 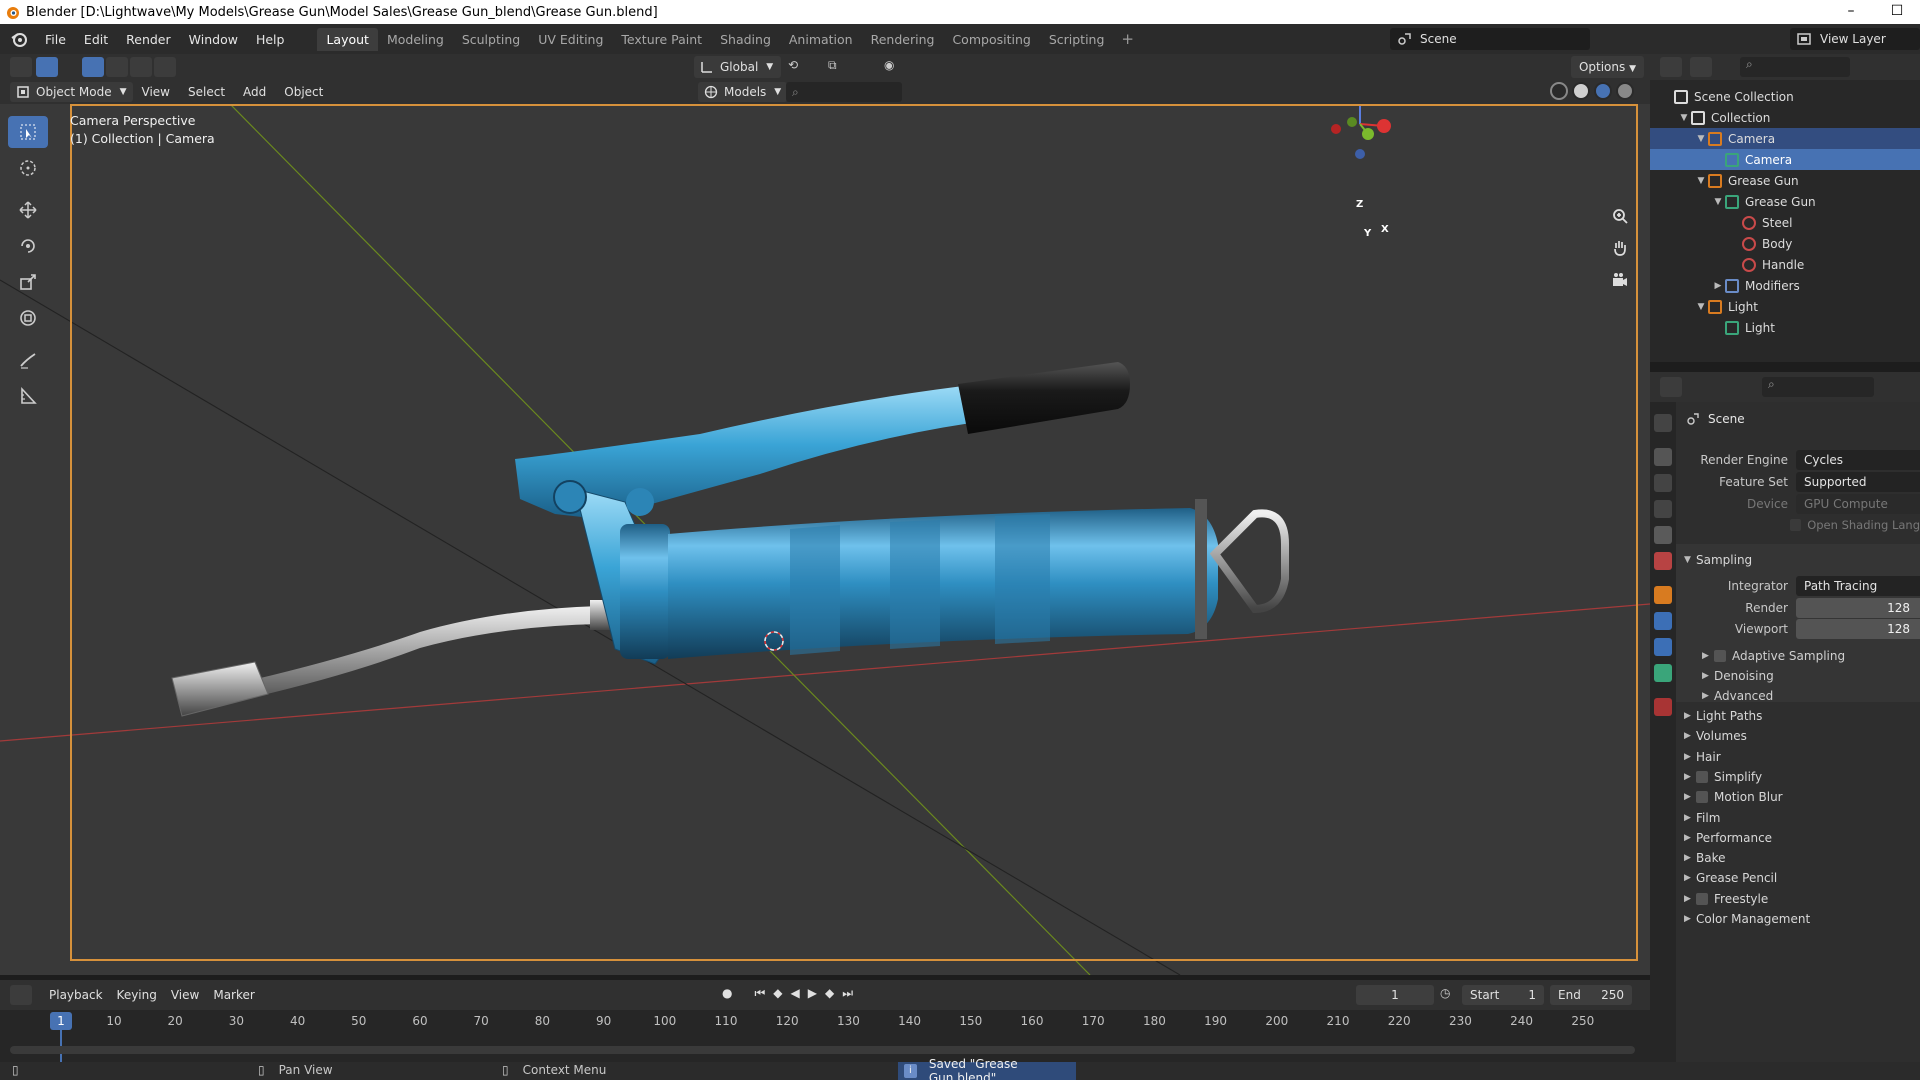 I want to click on select-mode-extend-icon, so click(x=117, y=67).